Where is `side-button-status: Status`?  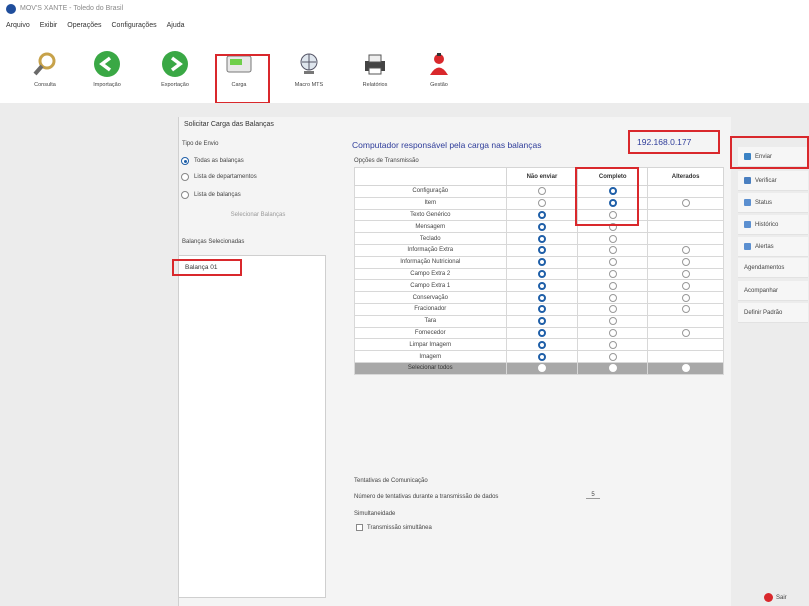 side-button-status: Status is located at coordinates (773, 203).